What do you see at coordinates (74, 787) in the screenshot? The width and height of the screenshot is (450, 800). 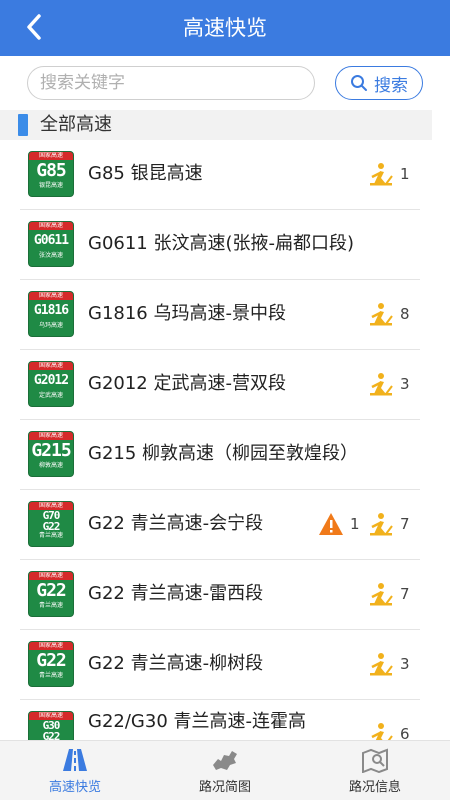 I see `nav-tab-label: 高速快览` at bounding box center [74, 787].